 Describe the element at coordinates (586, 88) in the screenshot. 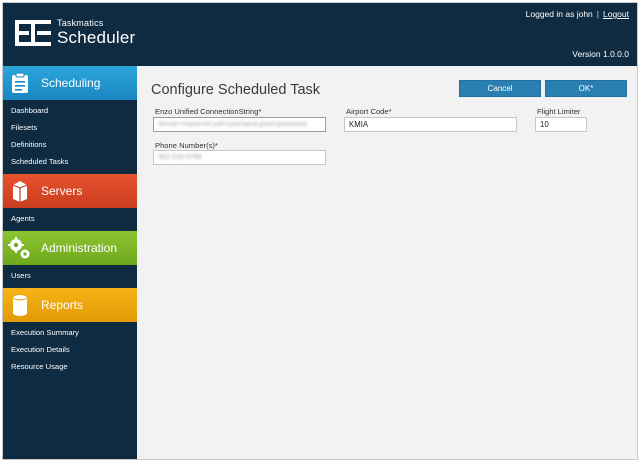

I see `ok-button: OK*` at that location.